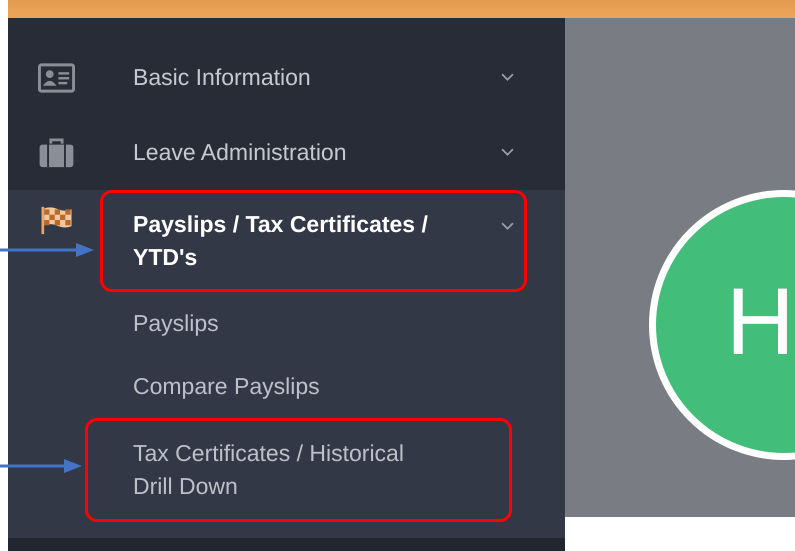  I want to click on submenu-item: Compare Payslips, so click(298, 386).